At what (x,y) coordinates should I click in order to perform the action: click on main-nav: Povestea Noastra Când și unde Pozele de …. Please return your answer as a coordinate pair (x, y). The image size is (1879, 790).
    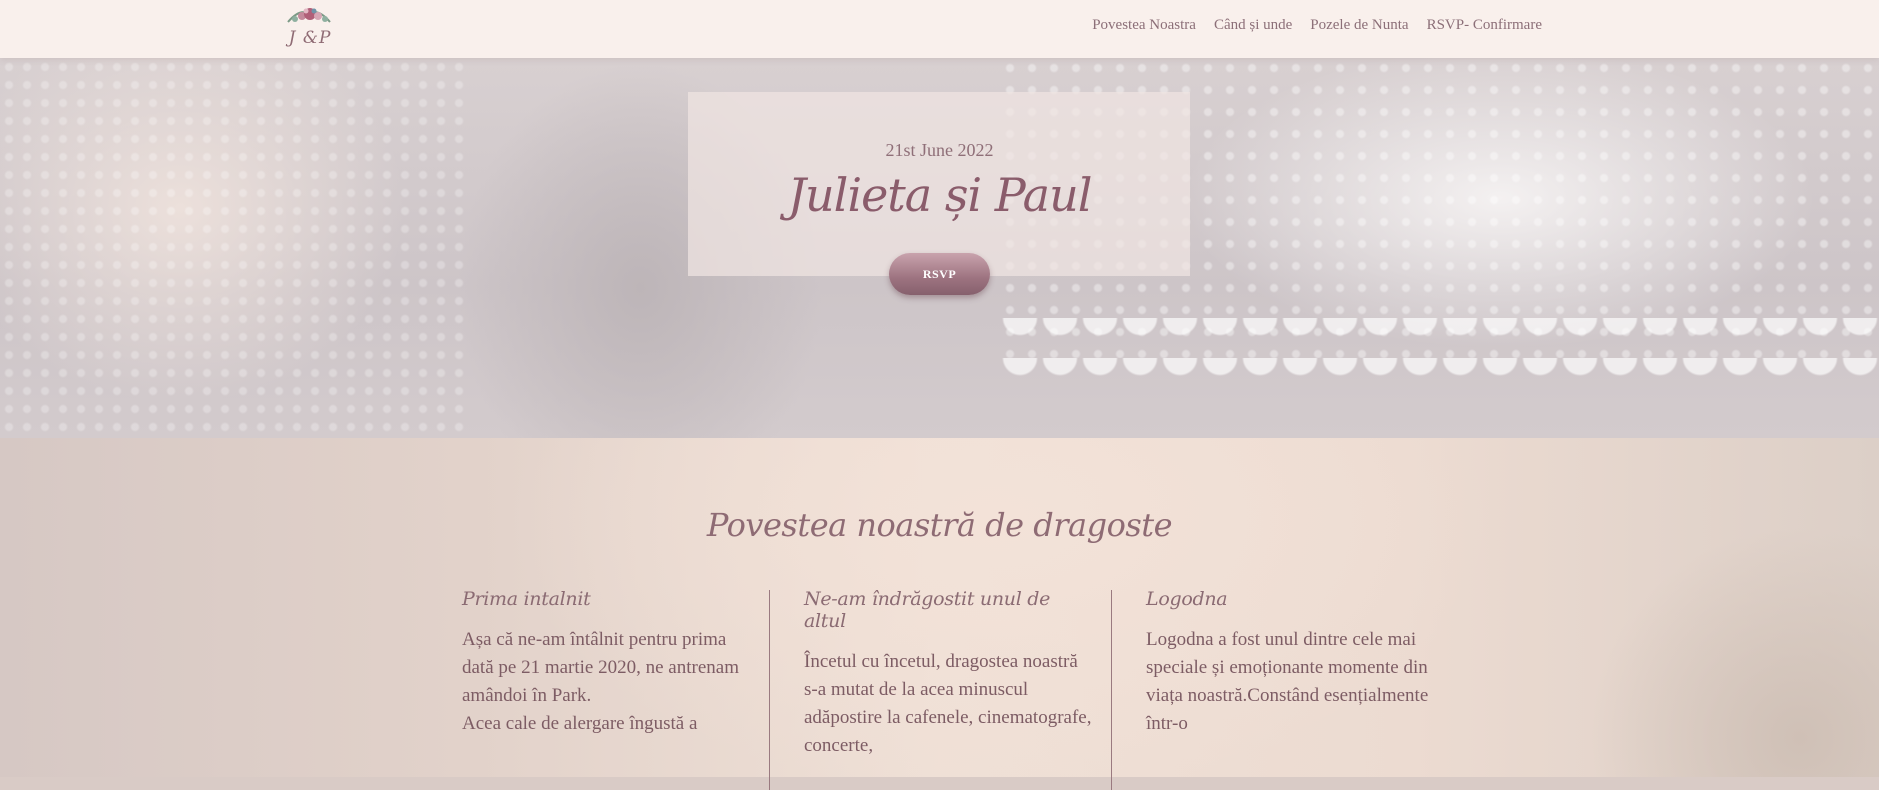
    Looking at the image, I should click on (1317, 25).